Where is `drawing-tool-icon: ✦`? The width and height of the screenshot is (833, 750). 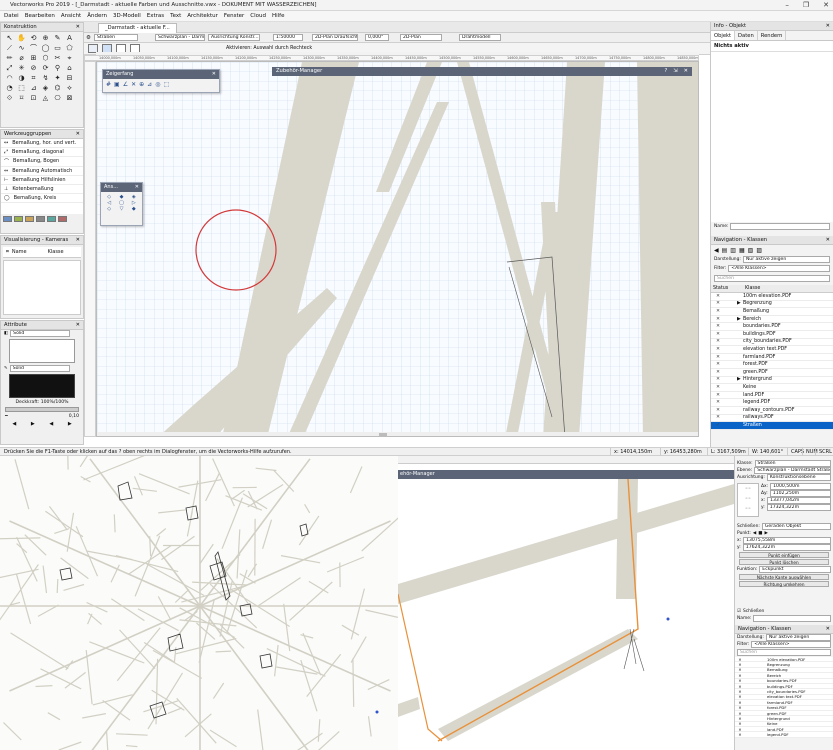
drawing-tool-icon: ✦ is located at coordinates (57, 78).